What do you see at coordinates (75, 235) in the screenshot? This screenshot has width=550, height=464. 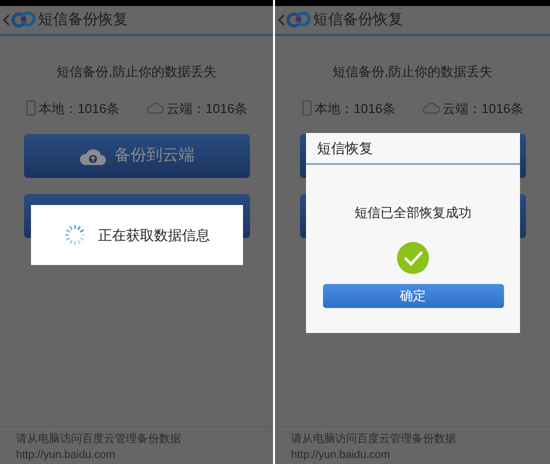 I see `spinner-icon` at bounding box center [75, 235].